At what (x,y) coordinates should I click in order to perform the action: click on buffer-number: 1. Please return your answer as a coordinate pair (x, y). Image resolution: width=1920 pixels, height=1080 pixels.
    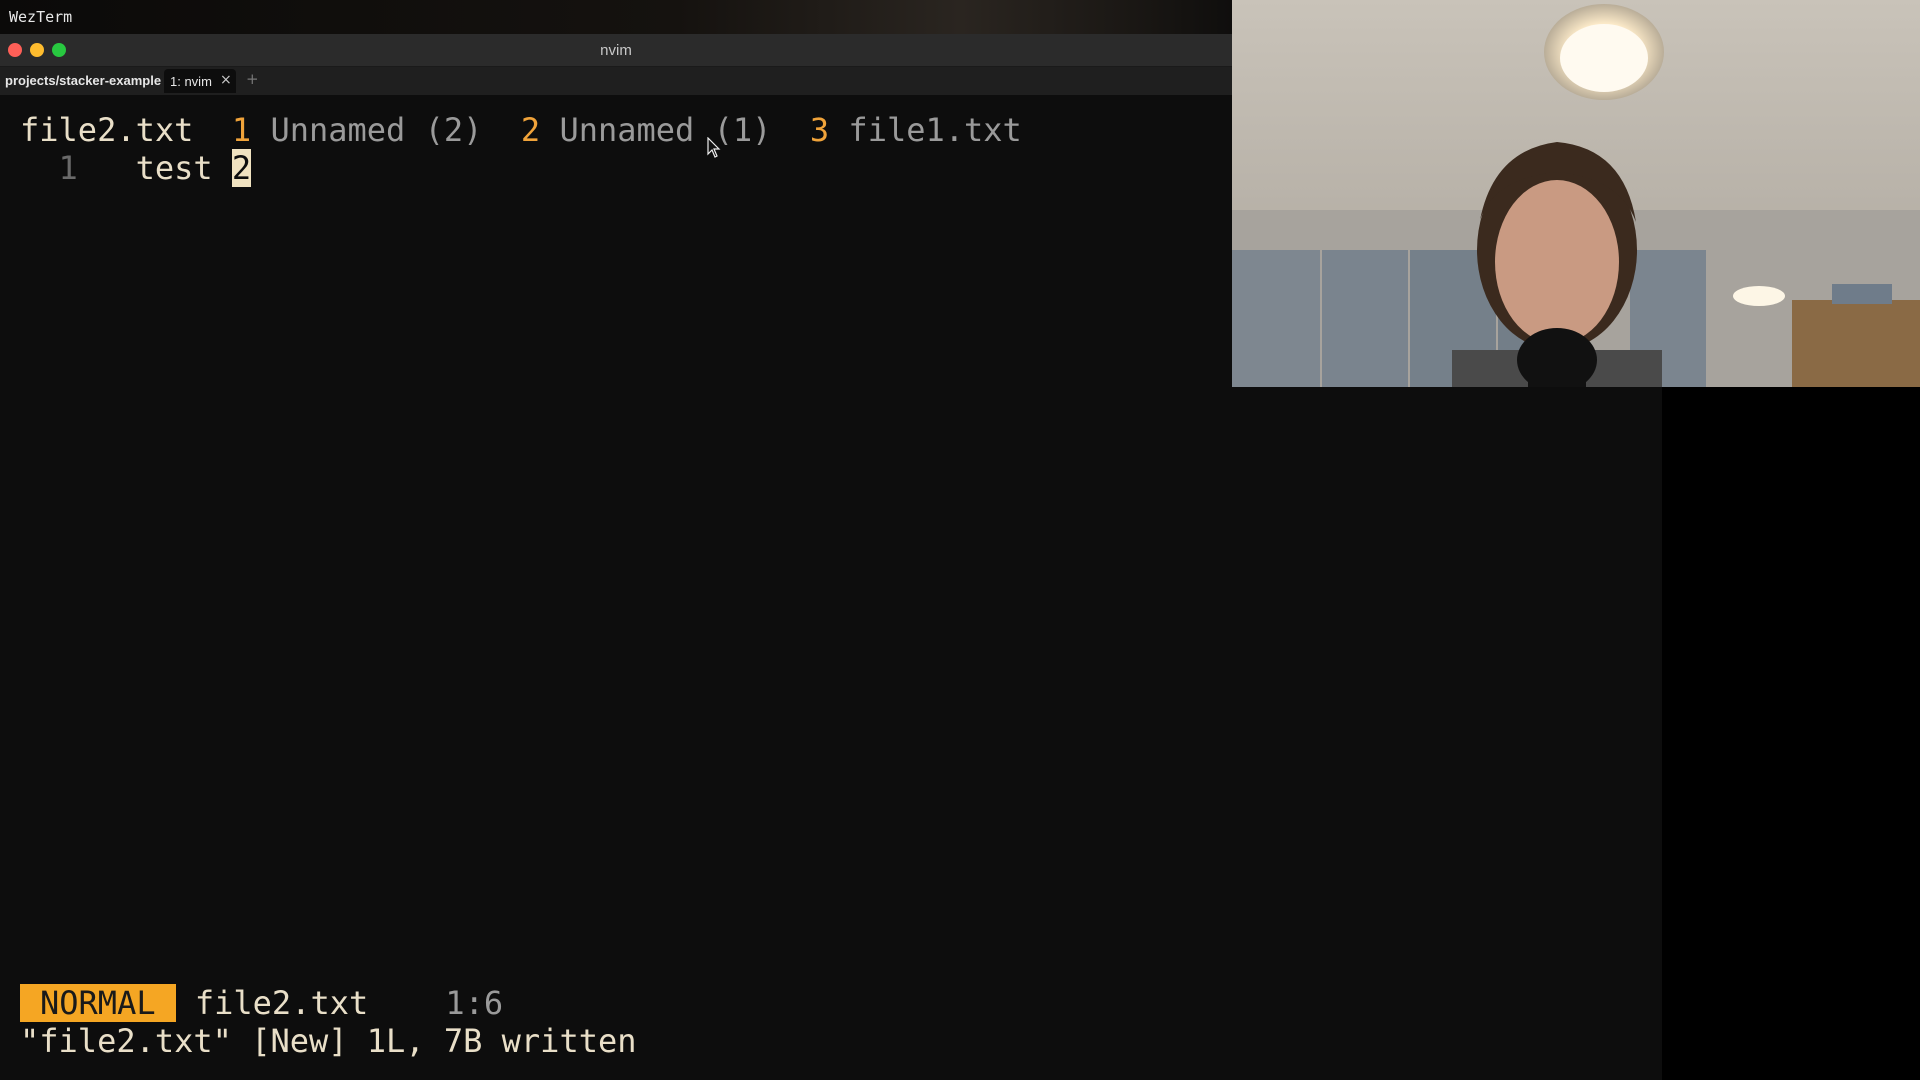
    Looking at the image, I should click on (241, 130).